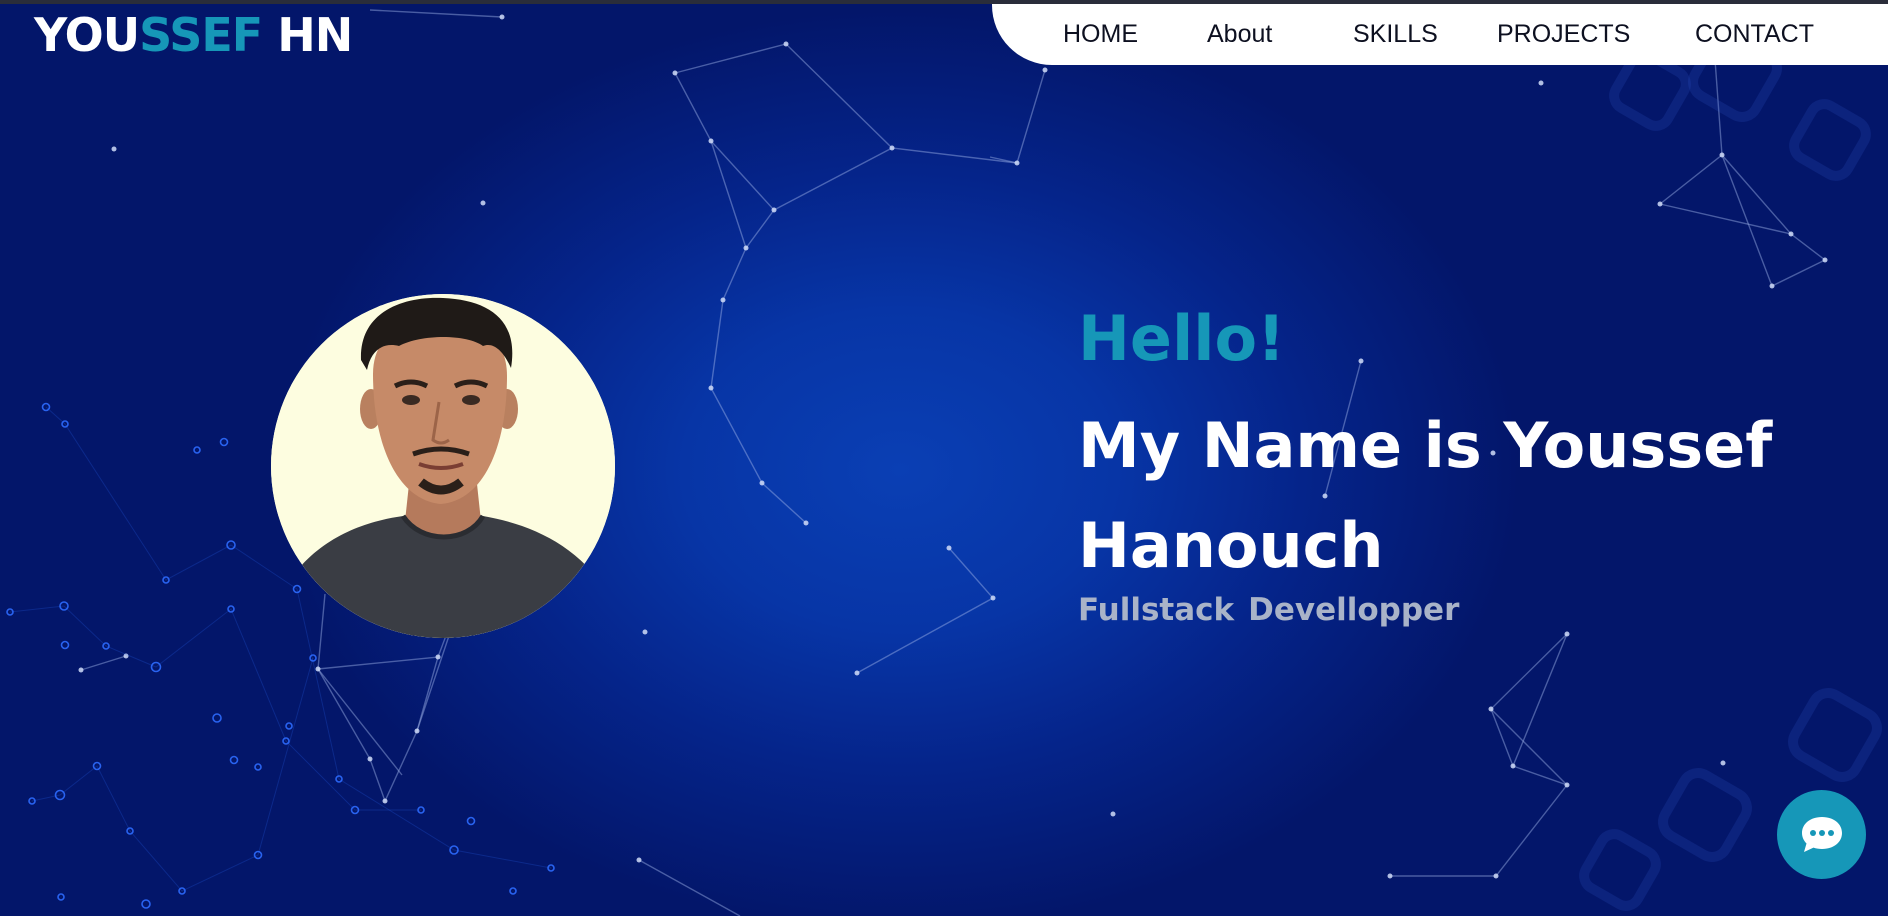 The image size is (1888, 916). I want to click on hero-role-word-1: Fullstack, so click(1156, 610).